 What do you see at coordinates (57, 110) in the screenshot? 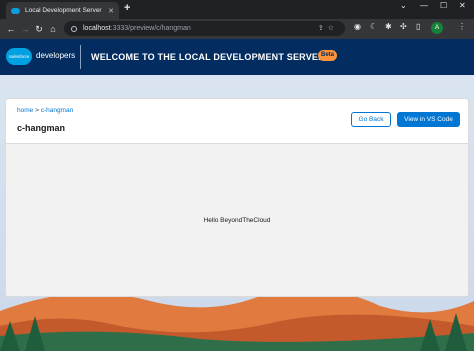
I see `breadcrumb-current-link: c-hangman` at bounding box center [57, 110].